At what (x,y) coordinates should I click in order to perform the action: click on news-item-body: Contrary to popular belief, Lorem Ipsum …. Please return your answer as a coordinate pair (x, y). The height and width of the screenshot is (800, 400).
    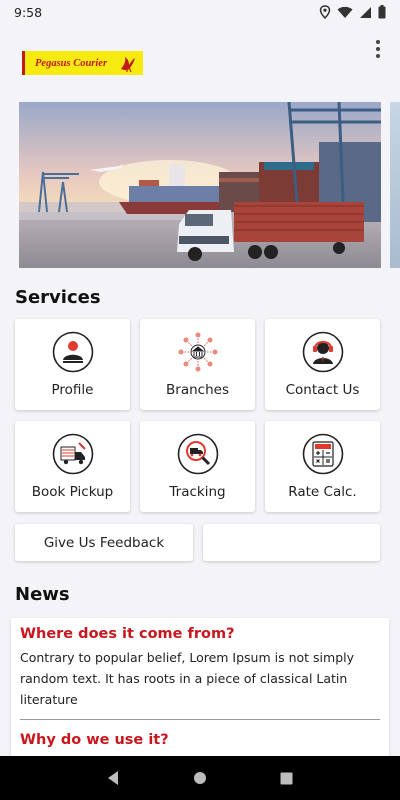
    Looking at the image, I should click on (187, 678).